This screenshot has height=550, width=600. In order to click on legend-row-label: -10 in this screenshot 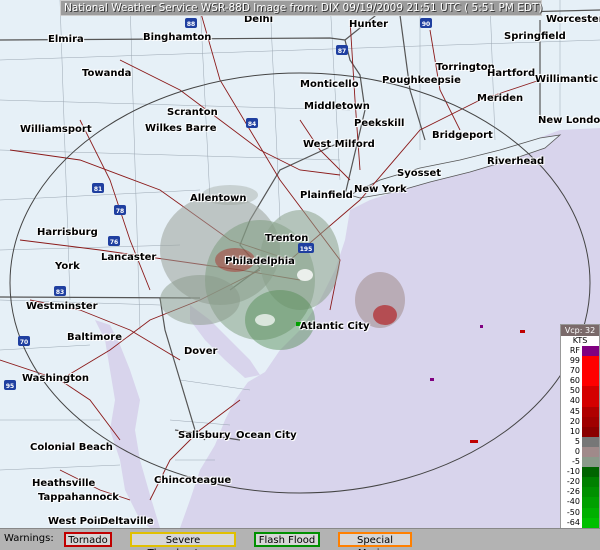, I will do `click(573, 472)`.